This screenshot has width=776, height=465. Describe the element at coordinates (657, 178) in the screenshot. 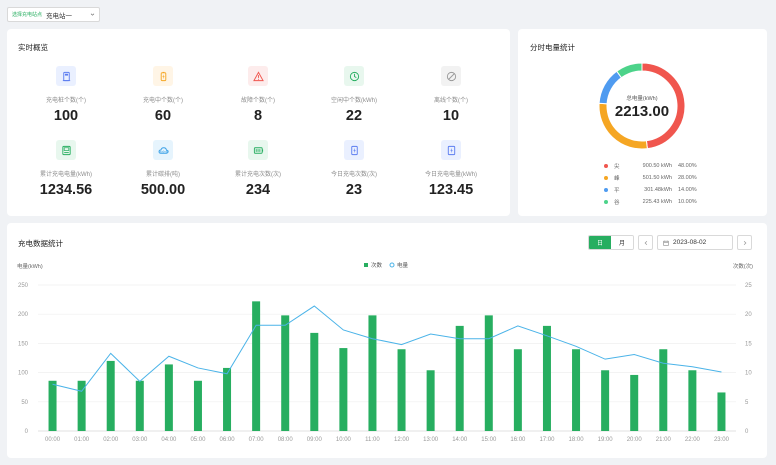

I see `legend-kwh: 501.50 kWh` at that location.